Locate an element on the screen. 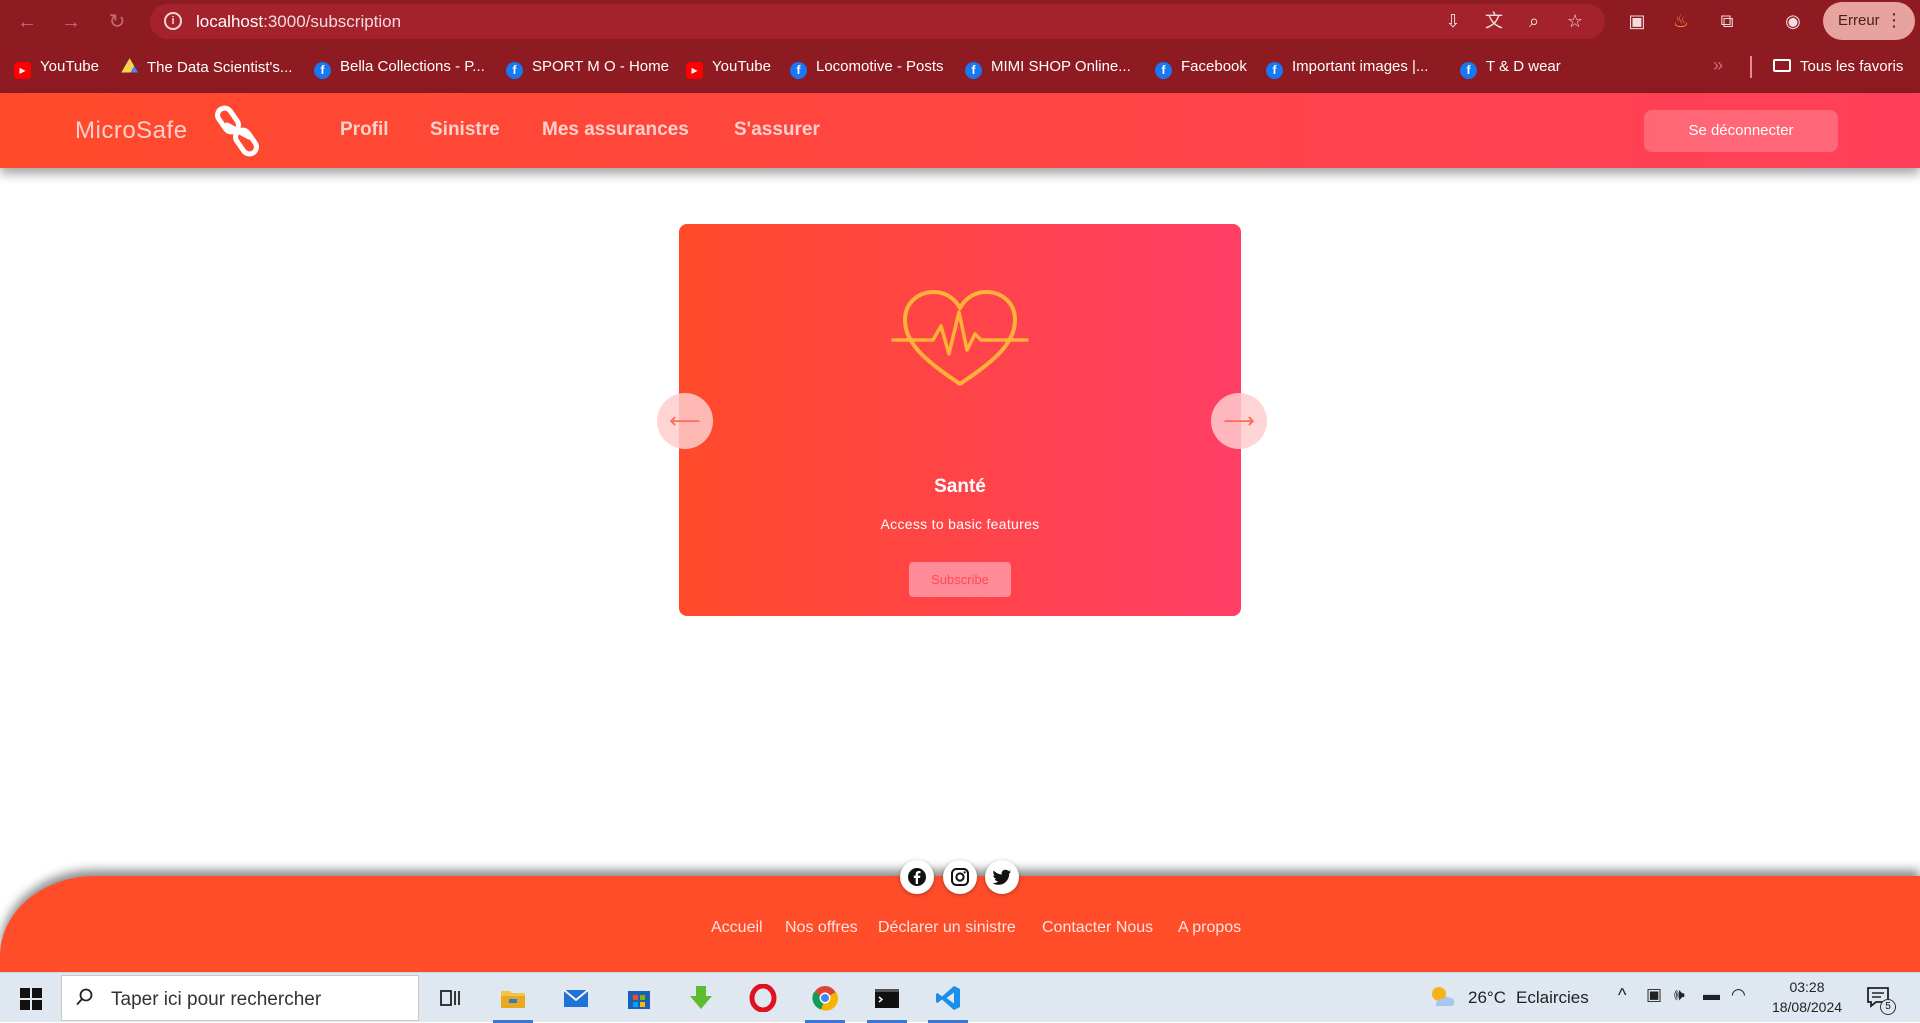 The image size is (1920, 1023). taskbar-search-input: Taper ici pour rechercher is located at coordinates (240, 998).